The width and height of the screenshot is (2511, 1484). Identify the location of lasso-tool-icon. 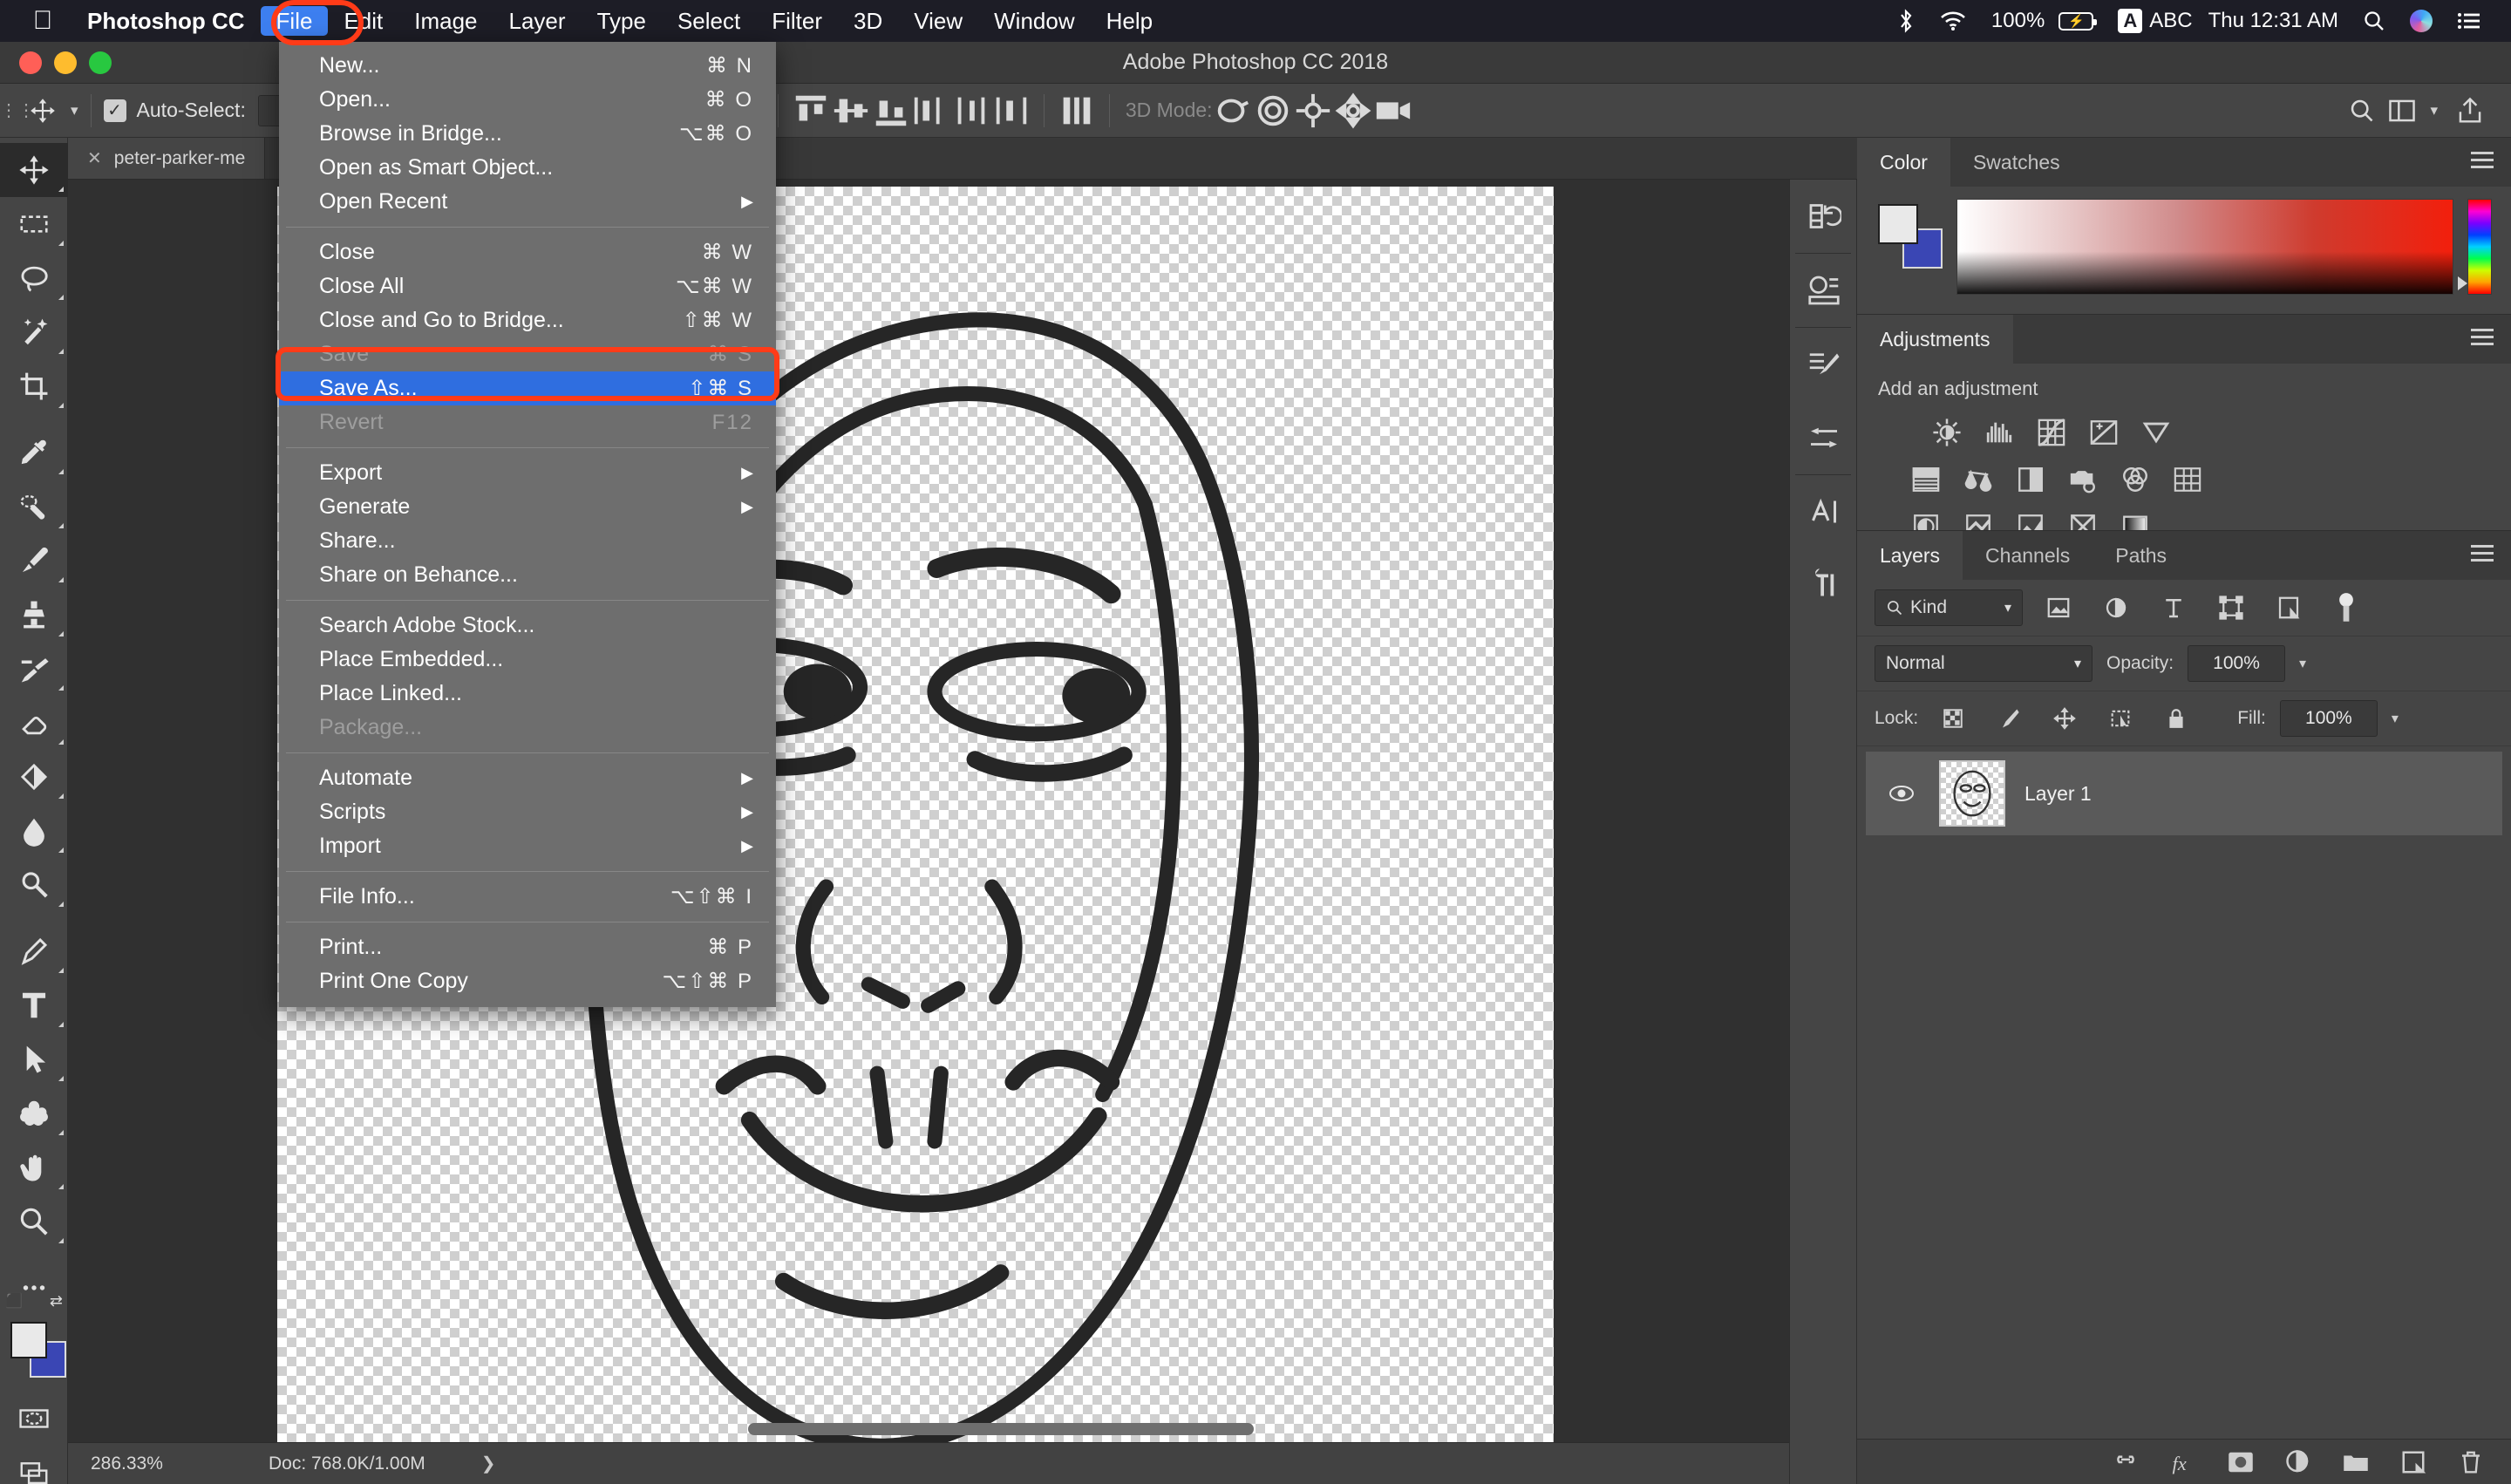
(34, 278).